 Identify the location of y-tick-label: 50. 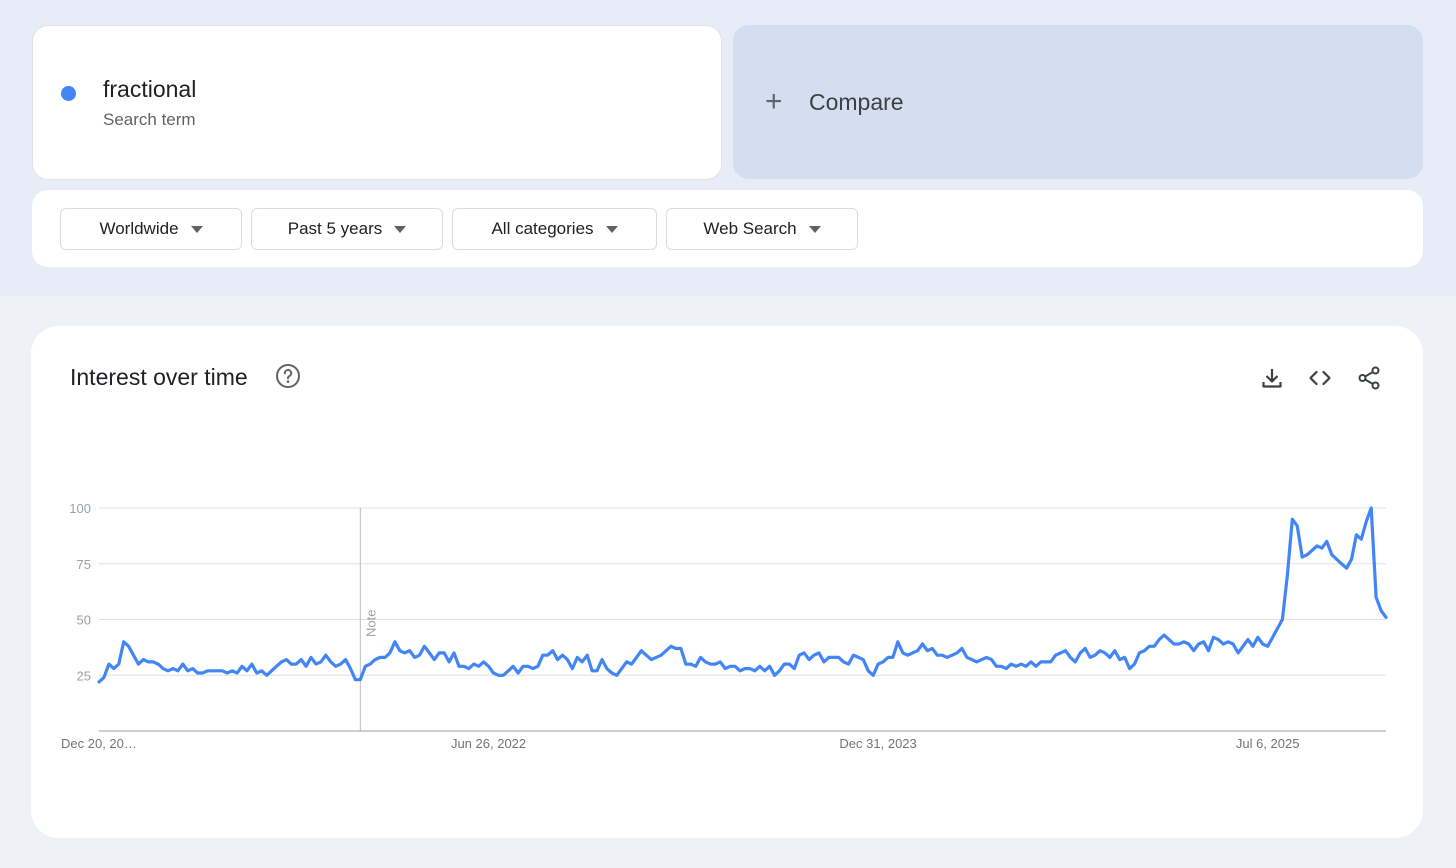
(84, 620).